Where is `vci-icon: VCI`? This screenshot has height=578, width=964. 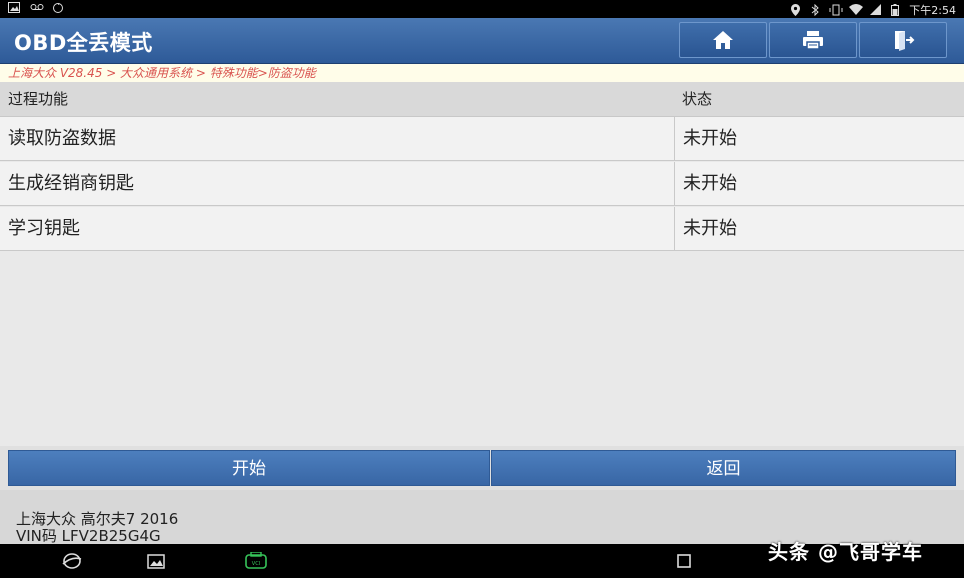 vci-icon: VCI is located at coordinates (256, 561).